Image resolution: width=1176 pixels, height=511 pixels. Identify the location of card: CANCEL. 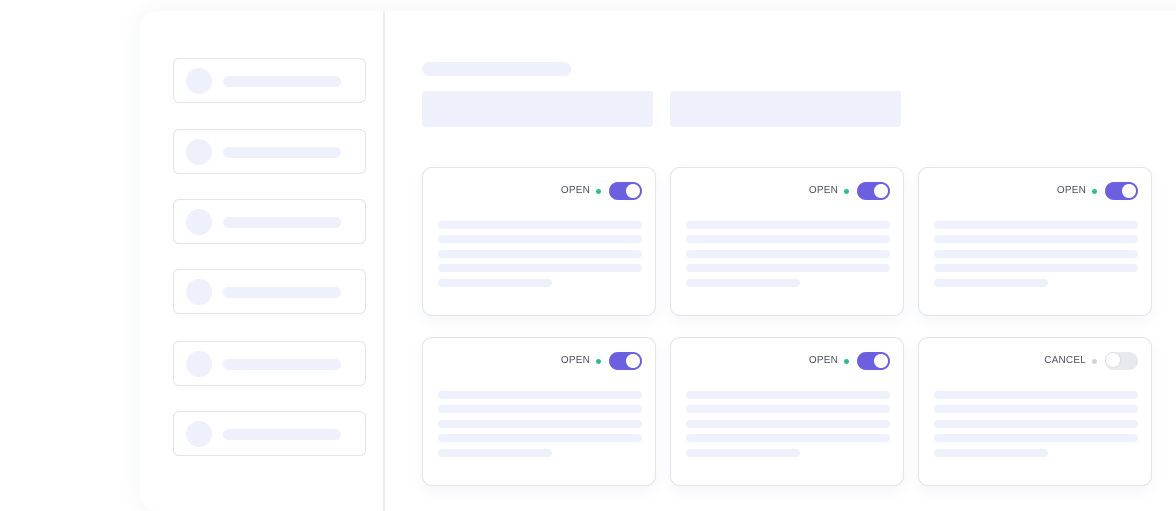
(1035, 411).